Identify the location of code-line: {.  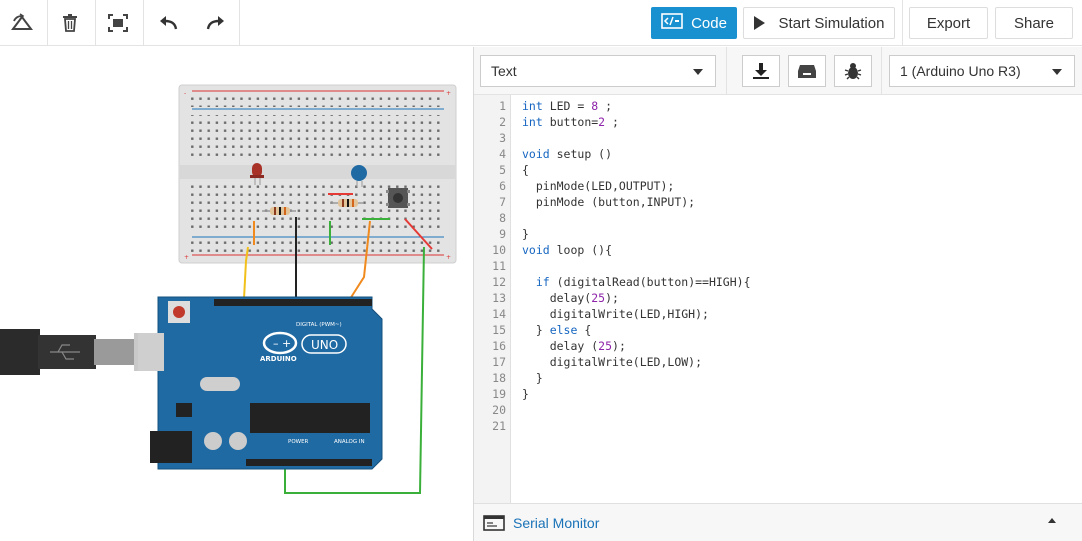
(525, 170).